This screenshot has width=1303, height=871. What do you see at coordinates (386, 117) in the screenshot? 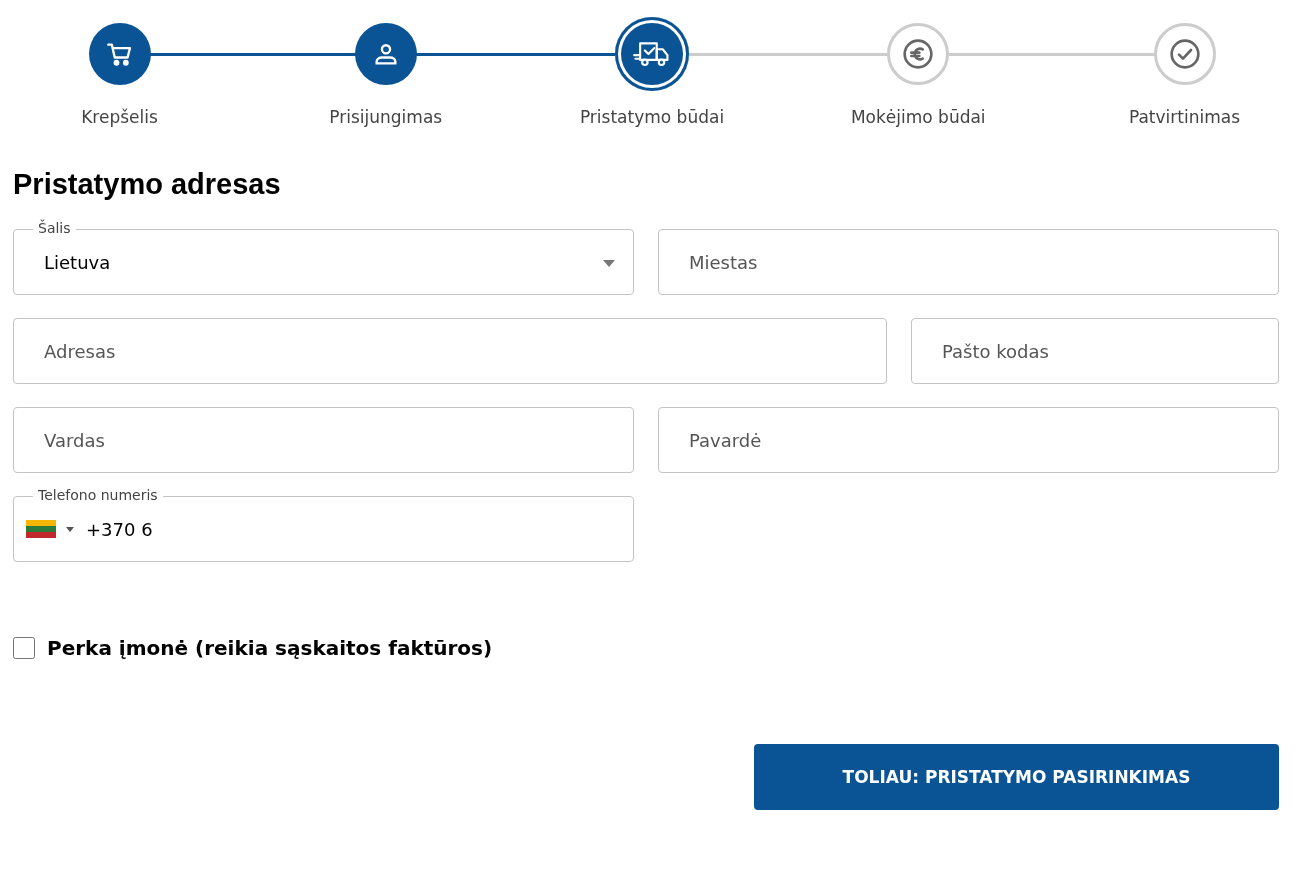
I see `step-label: Prisijungimas` at bounding box center [386, 117].